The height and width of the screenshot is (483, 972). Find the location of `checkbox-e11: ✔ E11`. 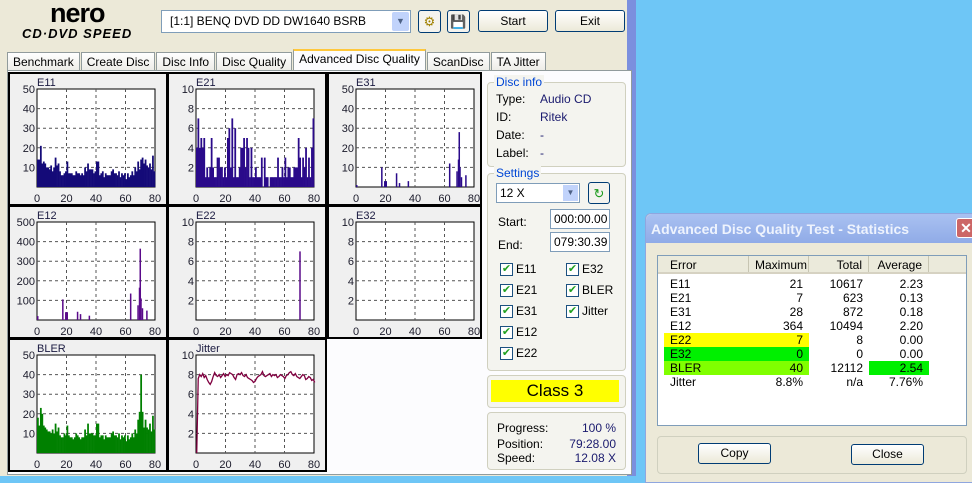

checkbox-e11: ✔ E11 is located at coordinates (518, 269).